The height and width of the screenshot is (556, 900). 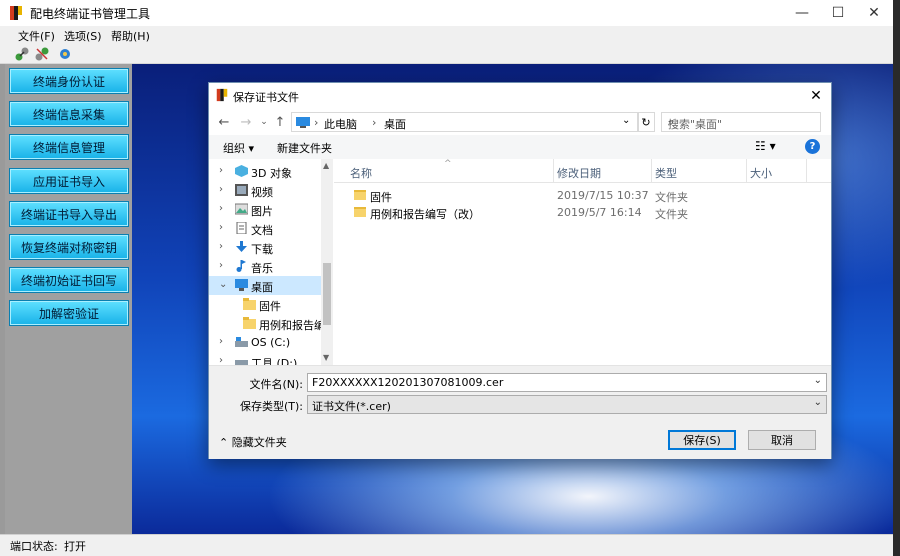 What do you see at coordinates (671, 214) in the screenshot?
I see `file-type: 文件夹` at bounding box center [671, 214].